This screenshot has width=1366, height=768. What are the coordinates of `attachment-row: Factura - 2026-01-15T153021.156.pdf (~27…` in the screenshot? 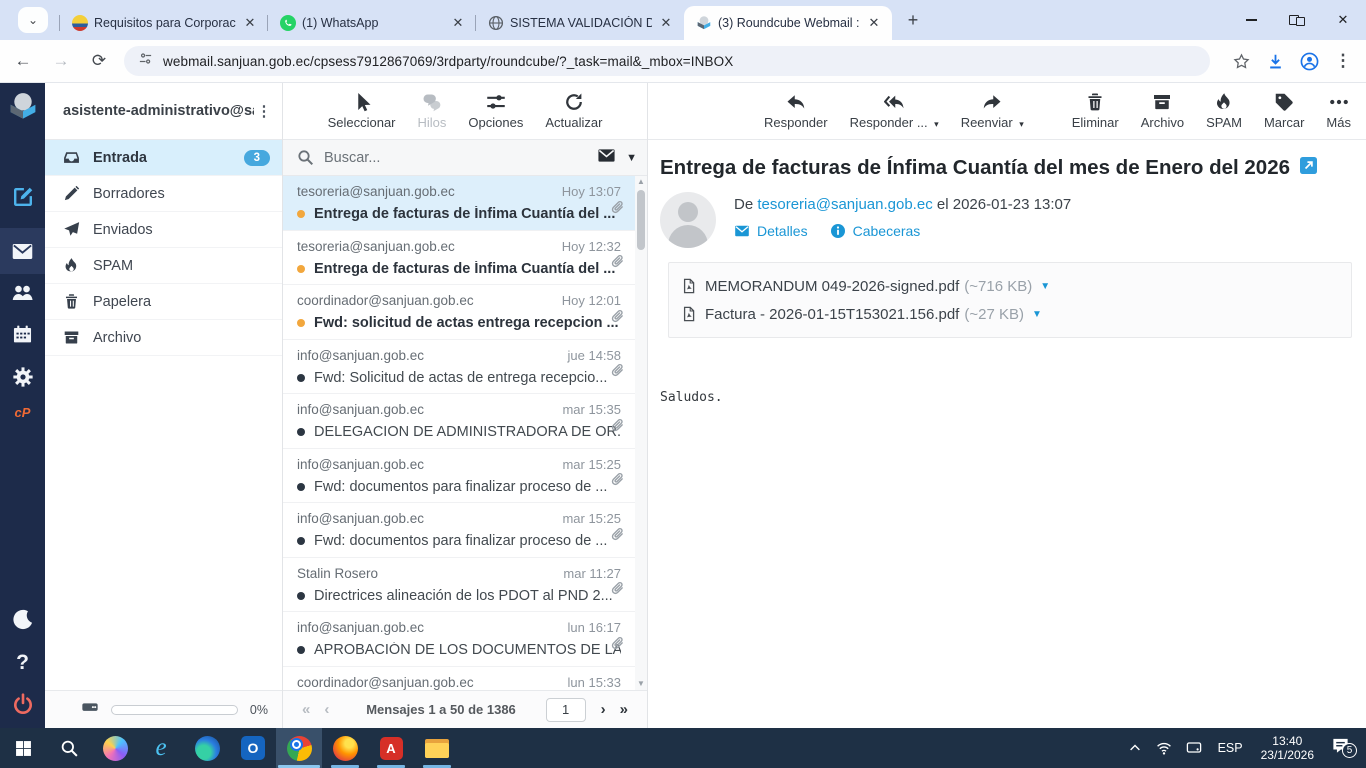 It's located at (1010, 314).